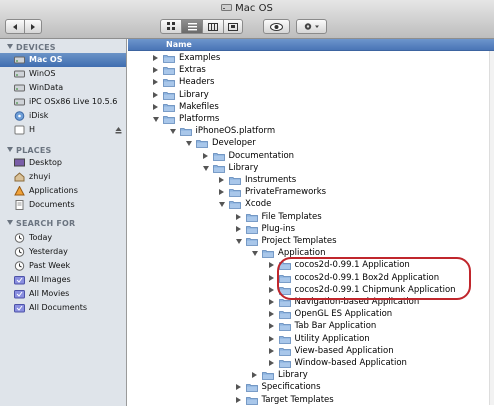  Describe the element at coordinates (63, 308) in the screenshot. I see `sidebar-item-search: All Documents` at that location.